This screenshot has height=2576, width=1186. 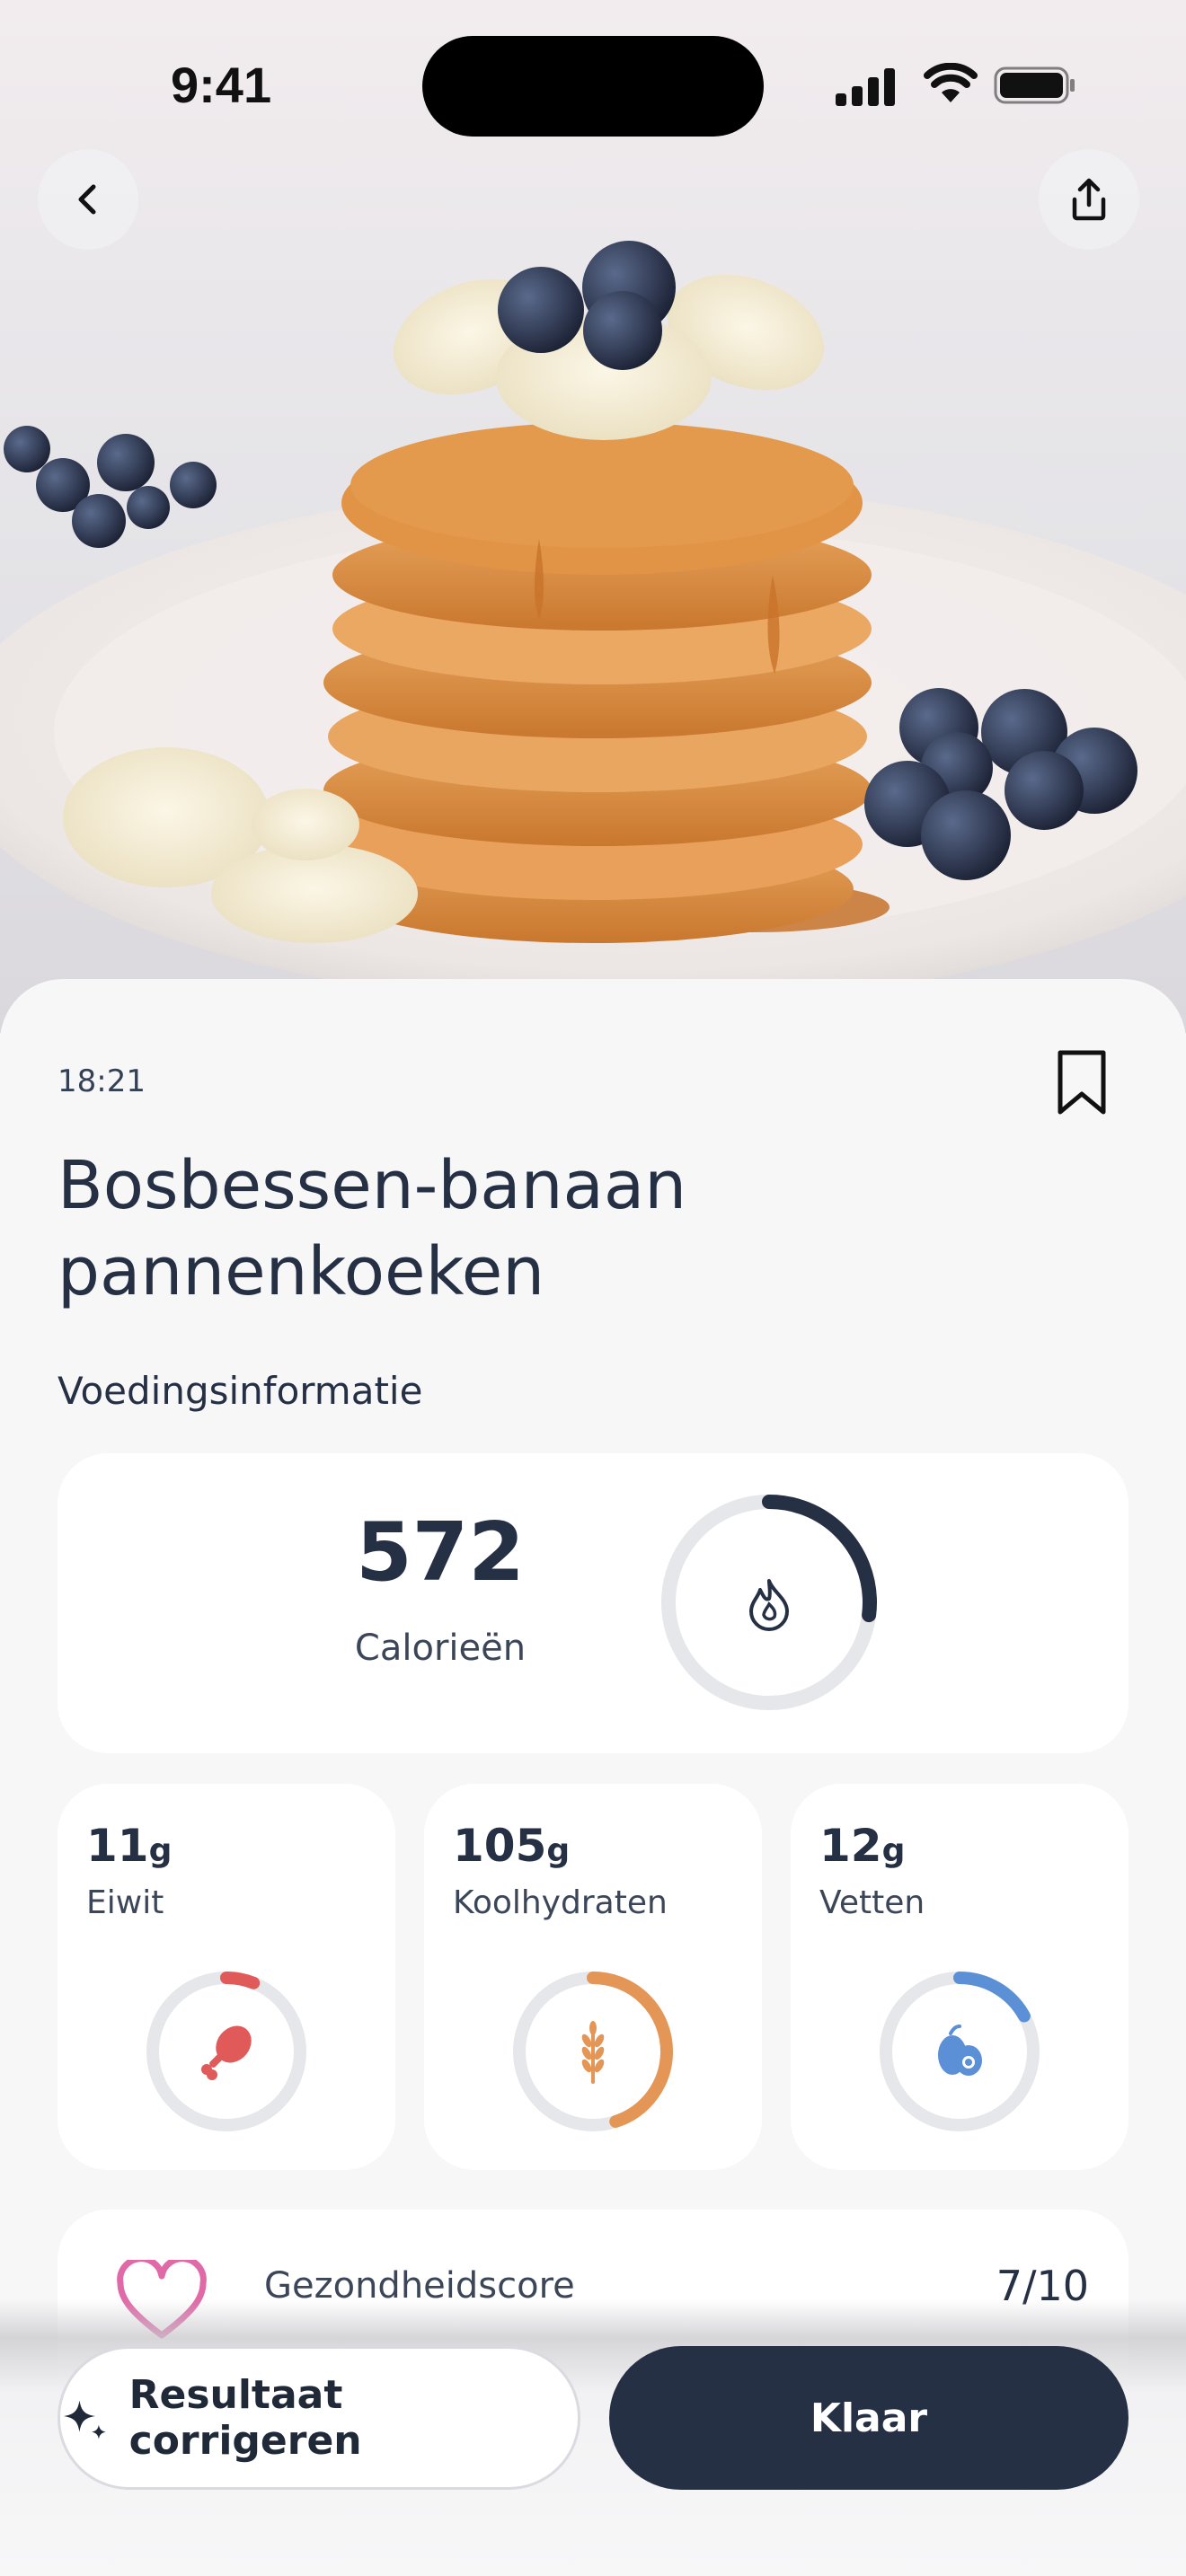 I want to click on macro-label: Eiwit, so click(x=125, y=1902).